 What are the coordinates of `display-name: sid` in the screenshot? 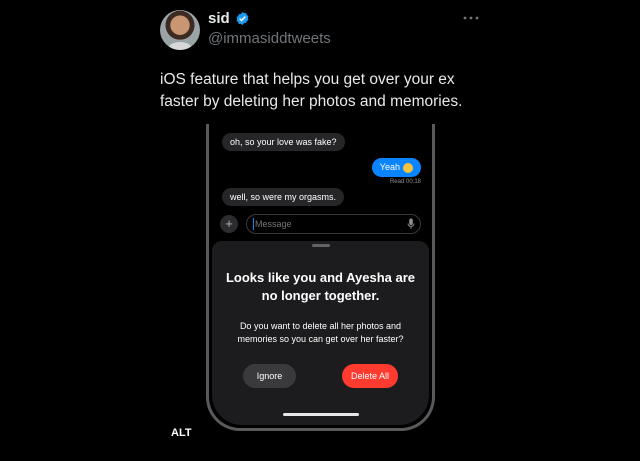 It's located at (219, 18).